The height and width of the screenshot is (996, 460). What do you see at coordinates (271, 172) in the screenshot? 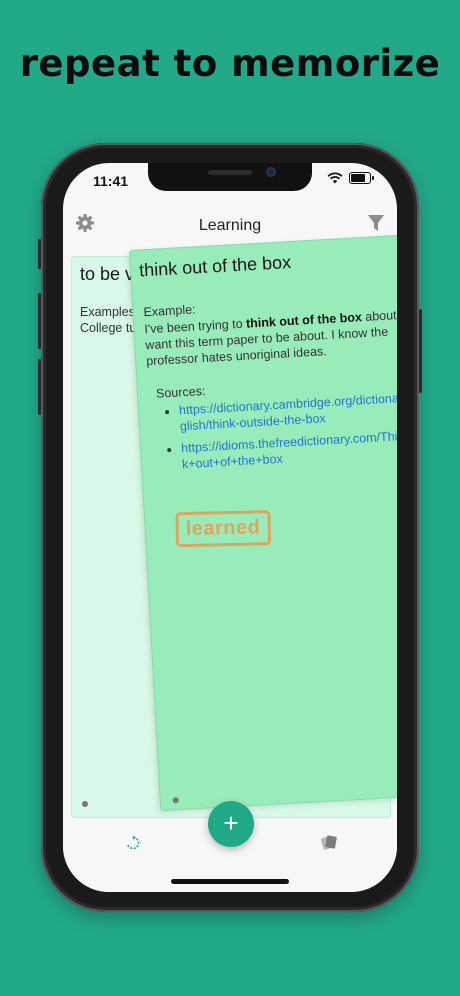
I see `front-camera` at bounding box center [271, 172].